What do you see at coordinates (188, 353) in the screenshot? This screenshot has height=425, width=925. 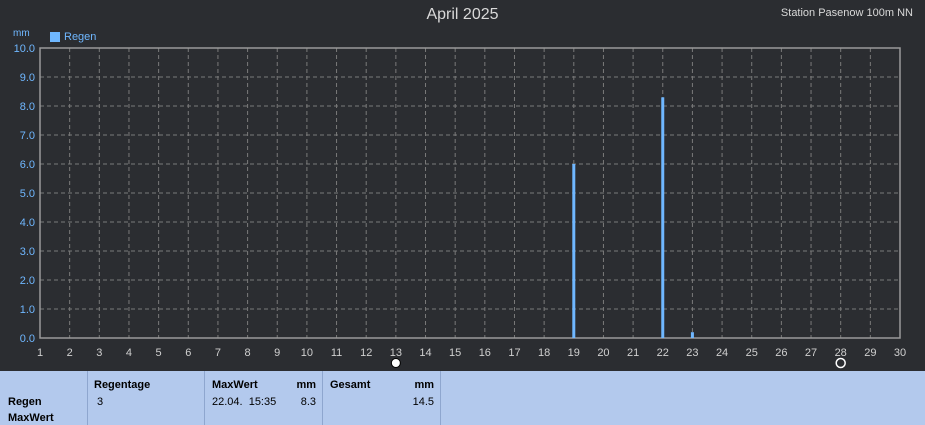 I see `x-tick-label: 6` at bounding box center [188, 353].